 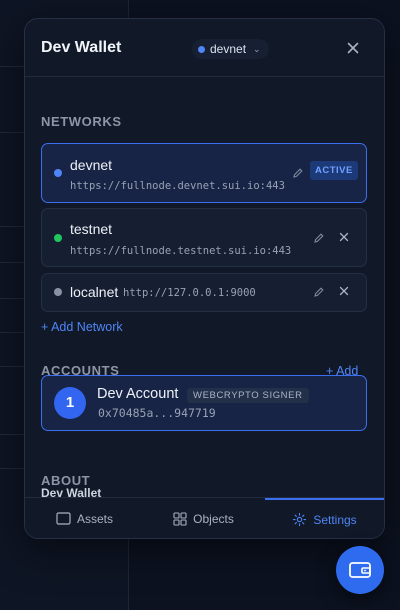 What do you see at coordinates (181, 251) in the screenshot?
I see `network-url: https://fullnode.testnet.sui.io:443` at bounding box center [181, 251].